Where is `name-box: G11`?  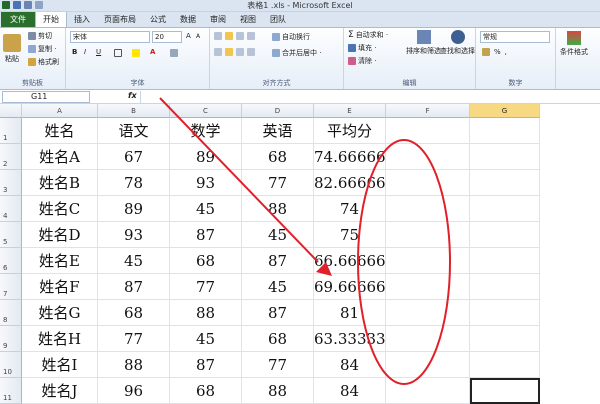 name-box: G11 is located at coordinates (46, 97).